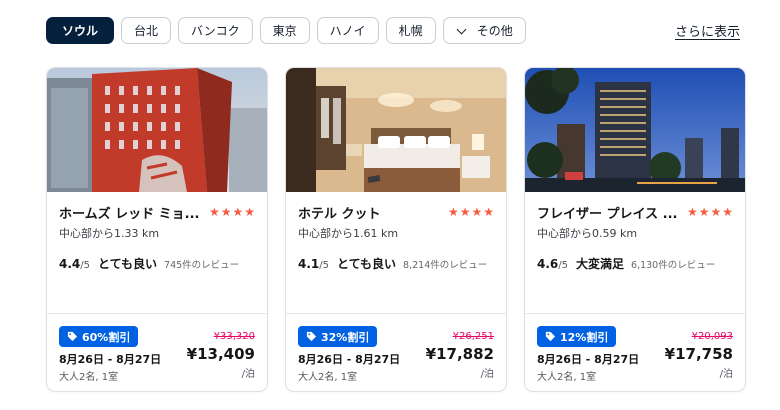  I want to click on review-count: 8,214件のレビュー, so click(445, 265).